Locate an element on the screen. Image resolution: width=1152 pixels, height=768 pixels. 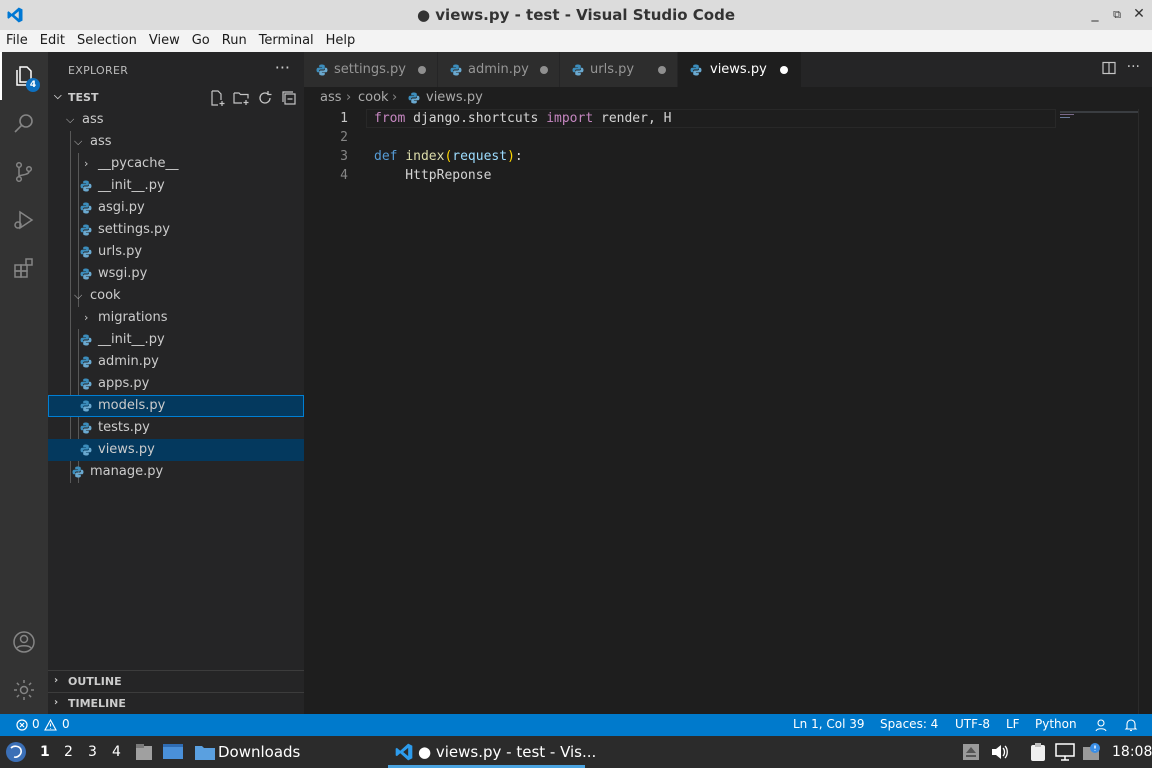
clipboard-icon is located at coordinates (1038, 752).